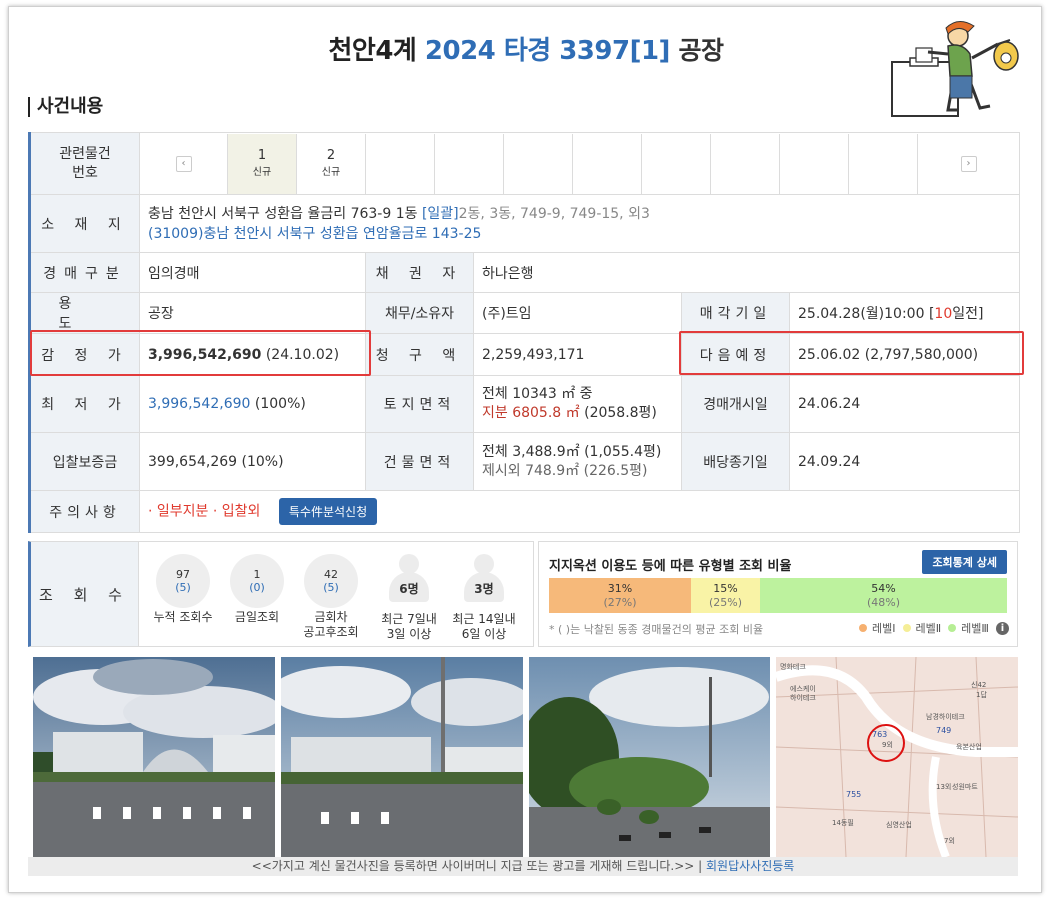 This screenshot has width=1052, height=900. Describe the element at coordinates (964, 562) in the screenshot. I see `view-stats-detail-button: 조회통계 상세` at that location.